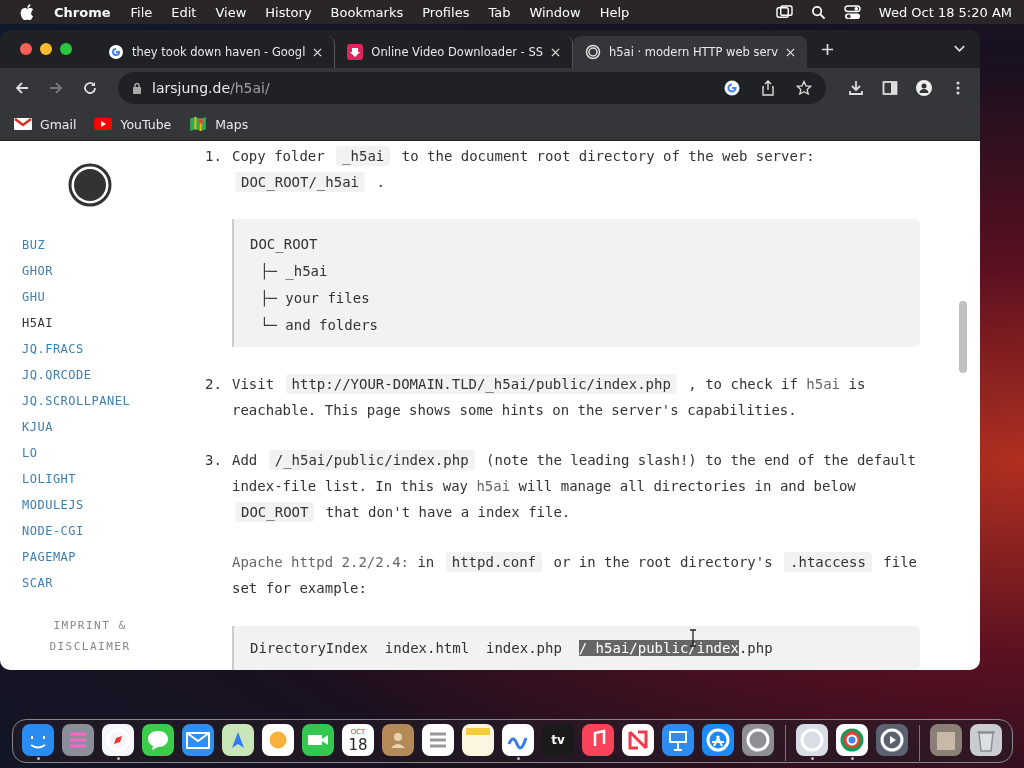  Describe the element at coordinates (22, 88) in the screenshot. I see `back-icon` at that location.